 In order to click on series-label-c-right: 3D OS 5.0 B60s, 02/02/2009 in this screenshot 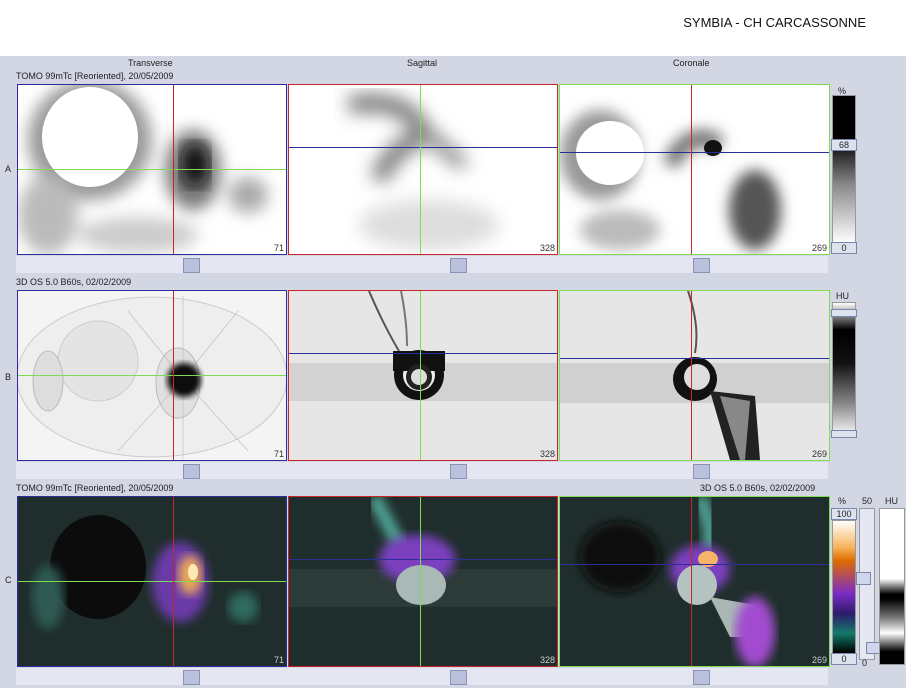, I will do `click(758, 488)`.